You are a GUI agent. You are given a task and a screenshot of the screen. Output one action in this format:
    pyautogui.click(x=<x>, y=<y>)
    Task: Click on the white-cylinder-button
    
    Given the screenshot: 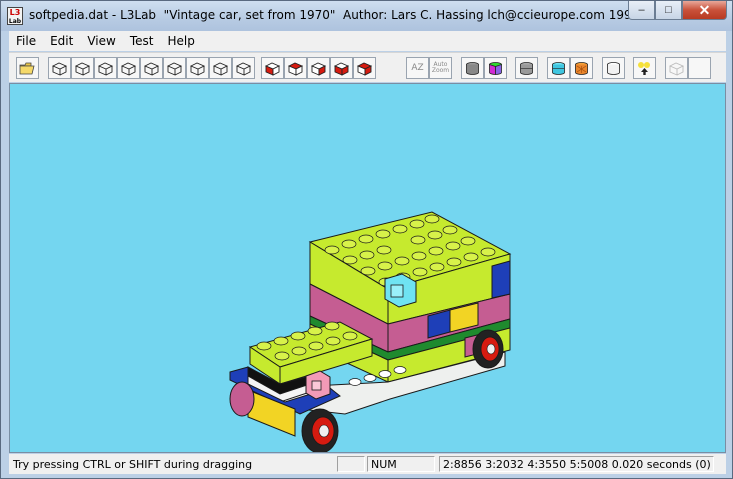 What is the action you would take?
    pyautogui.click(x=613, y=68)
    